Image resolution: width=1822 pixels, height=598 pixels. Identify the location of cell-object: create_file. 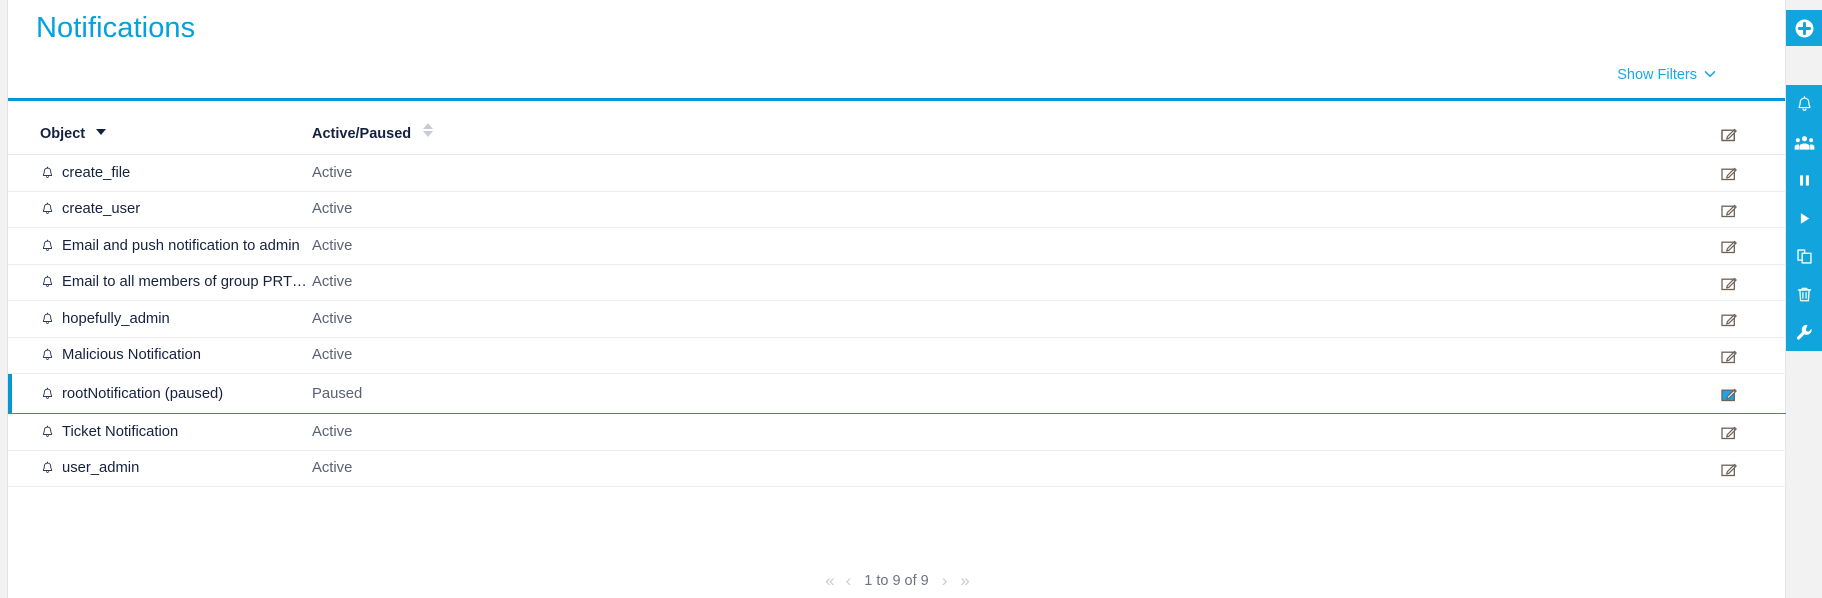
(160, 173).